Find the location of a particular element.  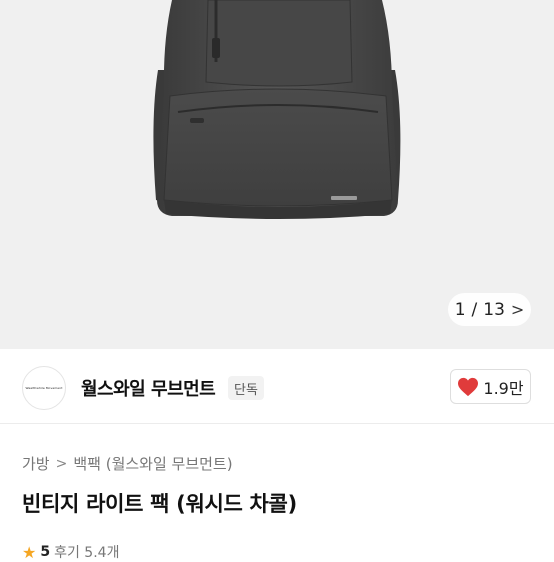

breadcrumb-item-category: 가방 is located at coordinates (36, 463).